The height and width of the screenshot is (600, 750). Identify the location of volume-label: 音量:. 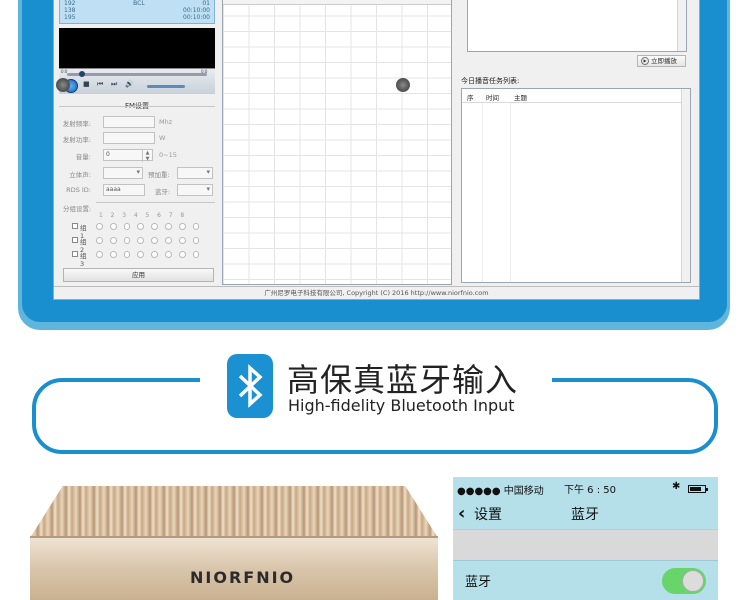
(83, 157).